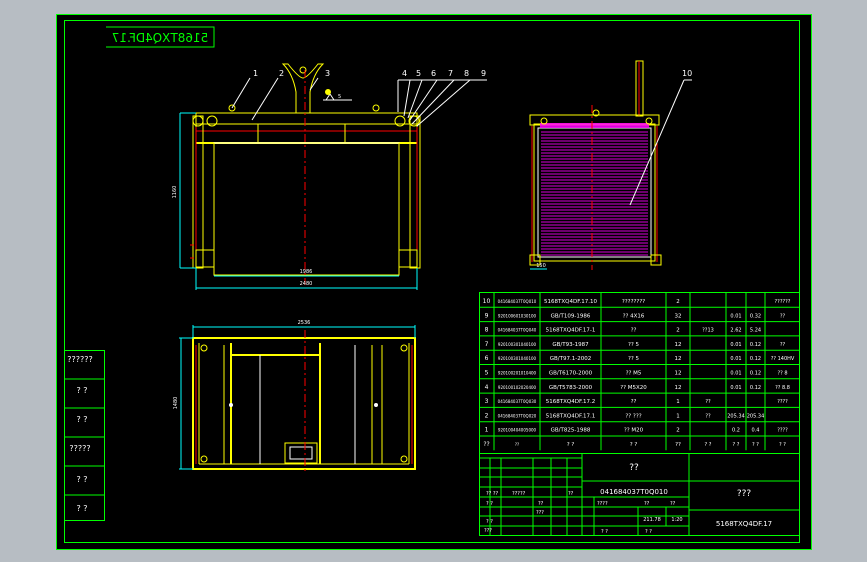 This screenshot has width=867, height=562. What do you see at coordinates (652, 520) in the screenshot?
I see `title-block-weight: 211.78` at bounding box center [652, 520].